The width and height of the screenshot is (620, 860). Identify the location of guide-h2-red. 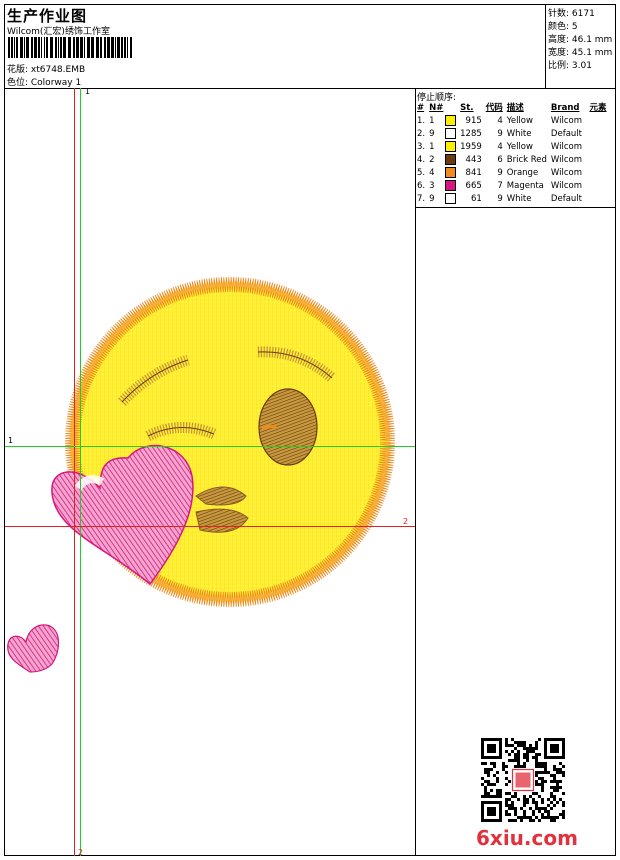
(210, 526).